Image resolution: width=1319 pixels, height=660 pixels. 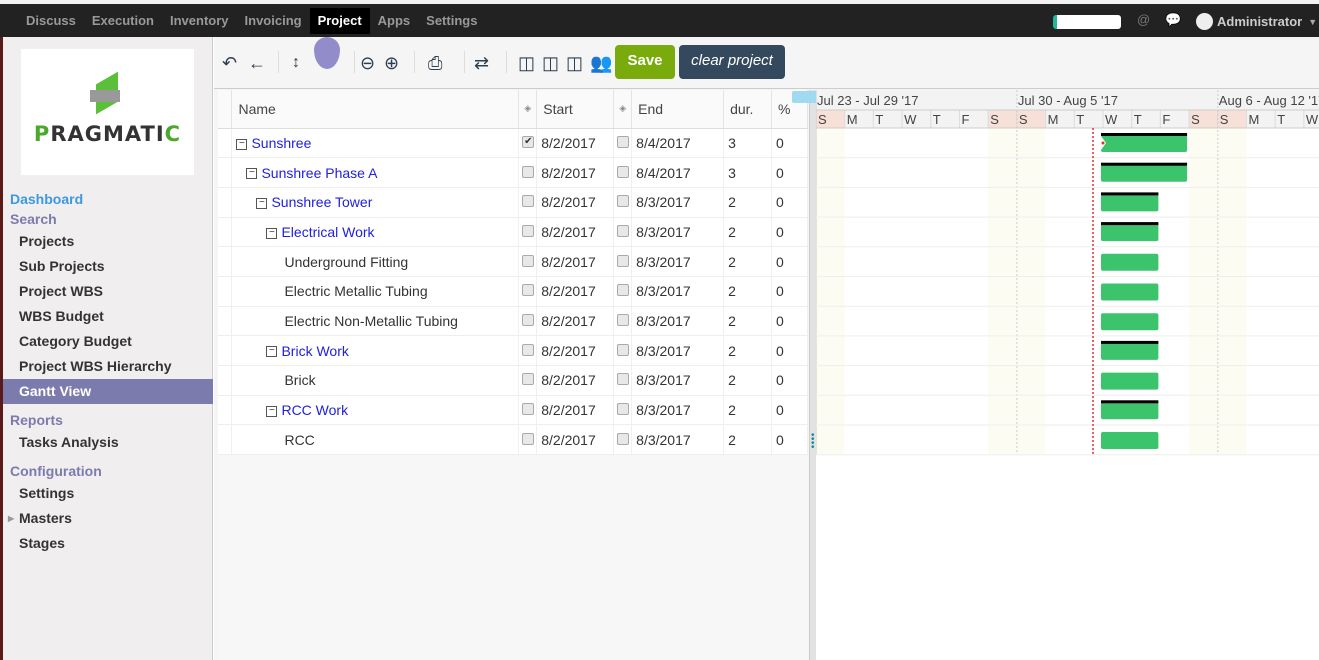 I want to click on table-row: − Sunshree Phase A 8/2/2017 8/4/2017 3 0, so click(x=513, y=172).